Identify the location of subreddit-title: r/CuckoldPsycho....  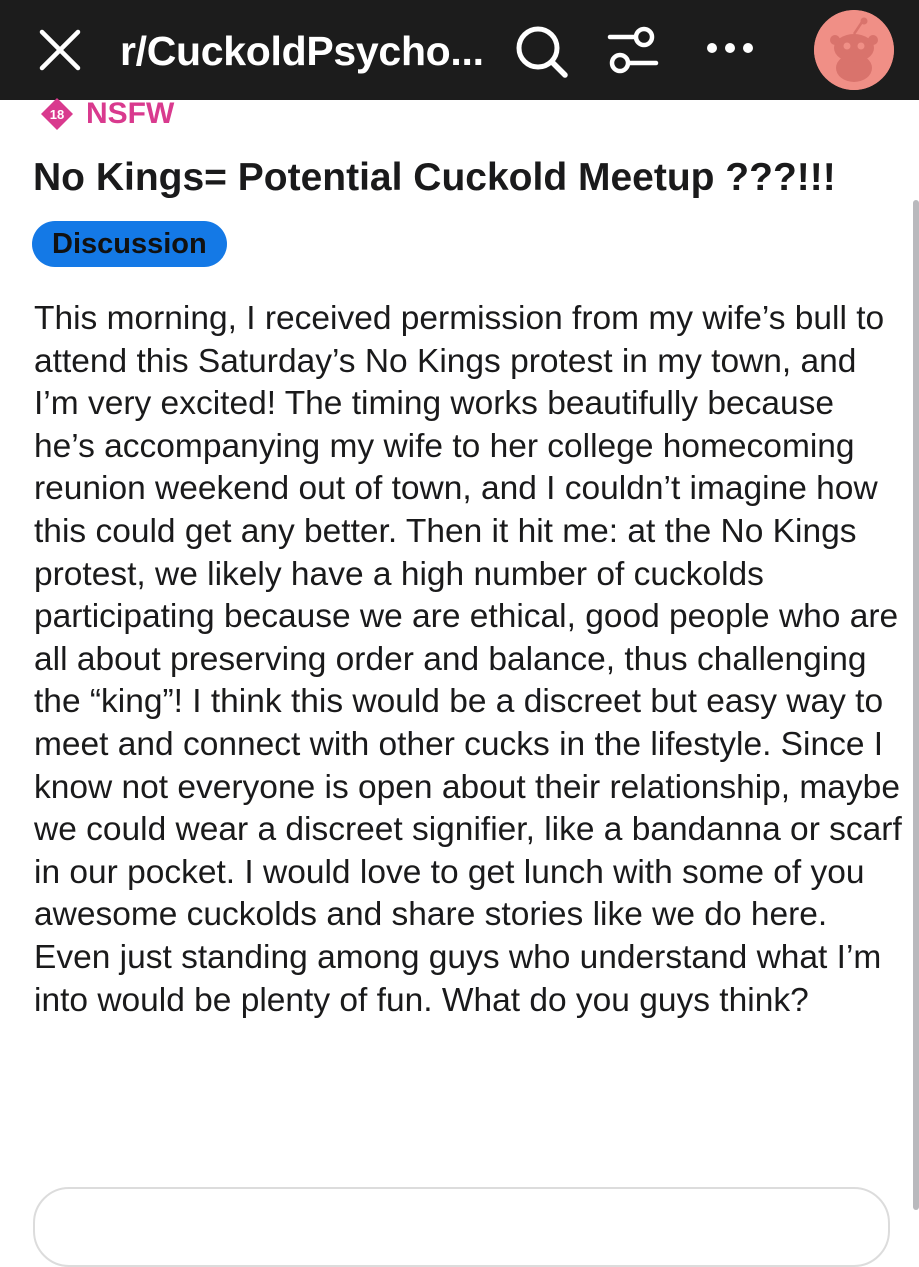
(310, 51).